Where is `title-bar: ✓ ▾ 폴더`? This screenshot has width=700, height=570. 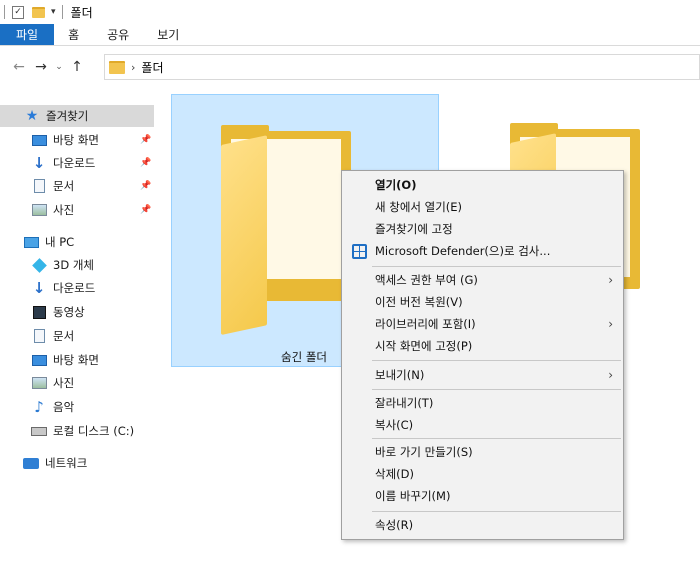 title-bar: ✓ ▾ 폴더 is located at coordinates (350, 12).